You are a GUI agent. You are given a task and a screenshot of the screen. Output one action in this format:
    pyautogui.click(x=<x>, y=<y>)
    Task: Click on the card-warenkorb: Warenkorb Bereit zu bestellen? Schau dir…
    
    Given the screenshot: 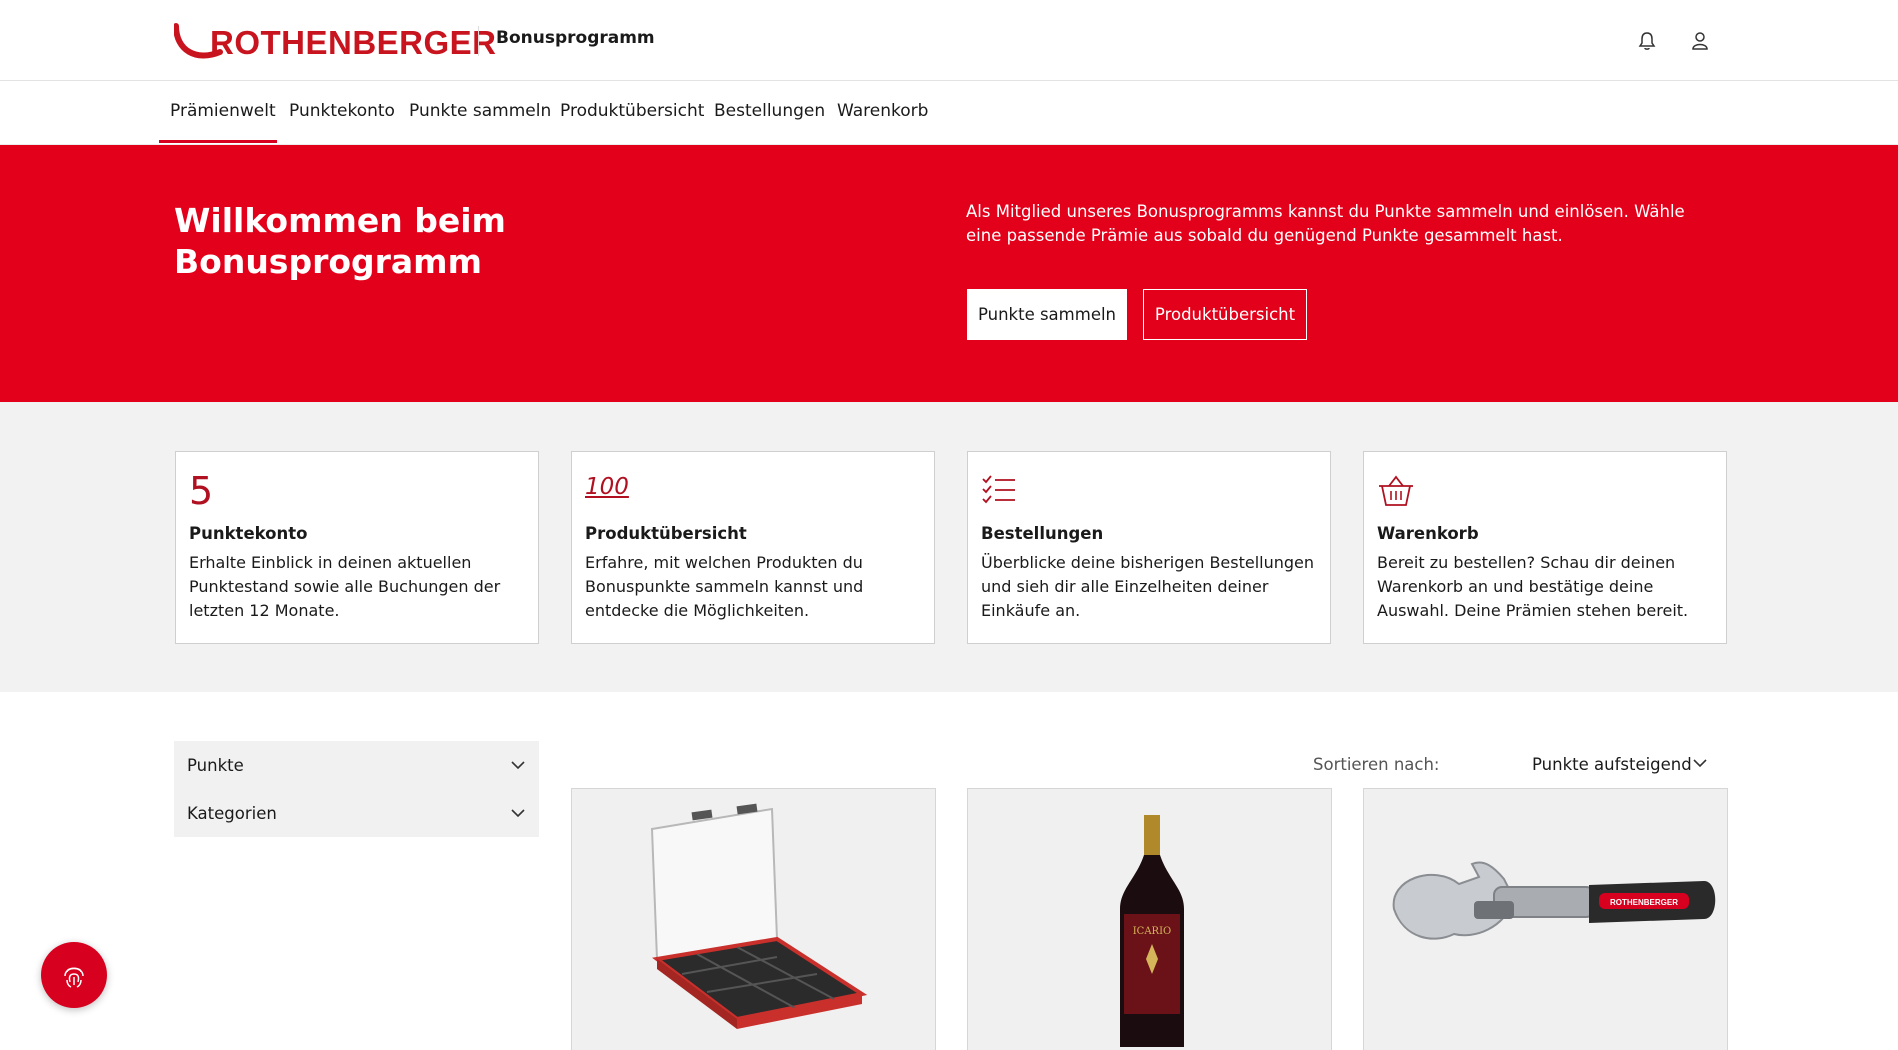 What is the action you would take?
    pyautogui.click(x=1545, y=547)
    